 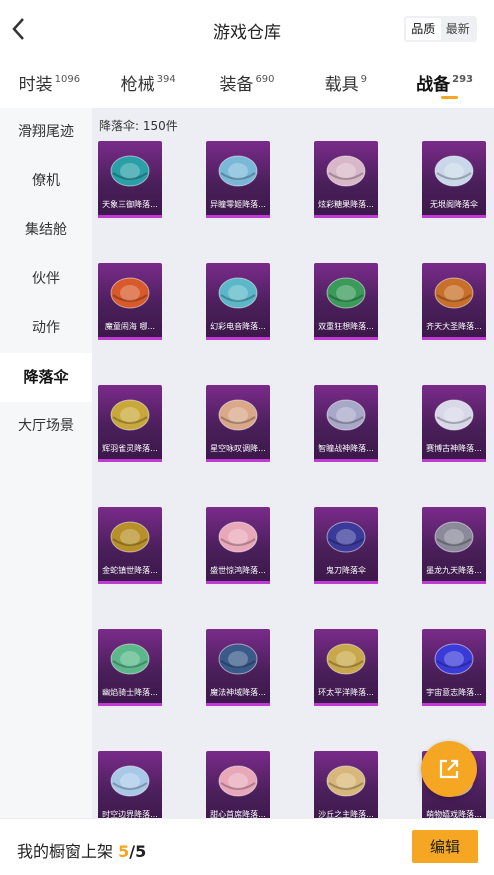 I want to click on tab-vehicles: 载具 9, so click(x=345, y=83).